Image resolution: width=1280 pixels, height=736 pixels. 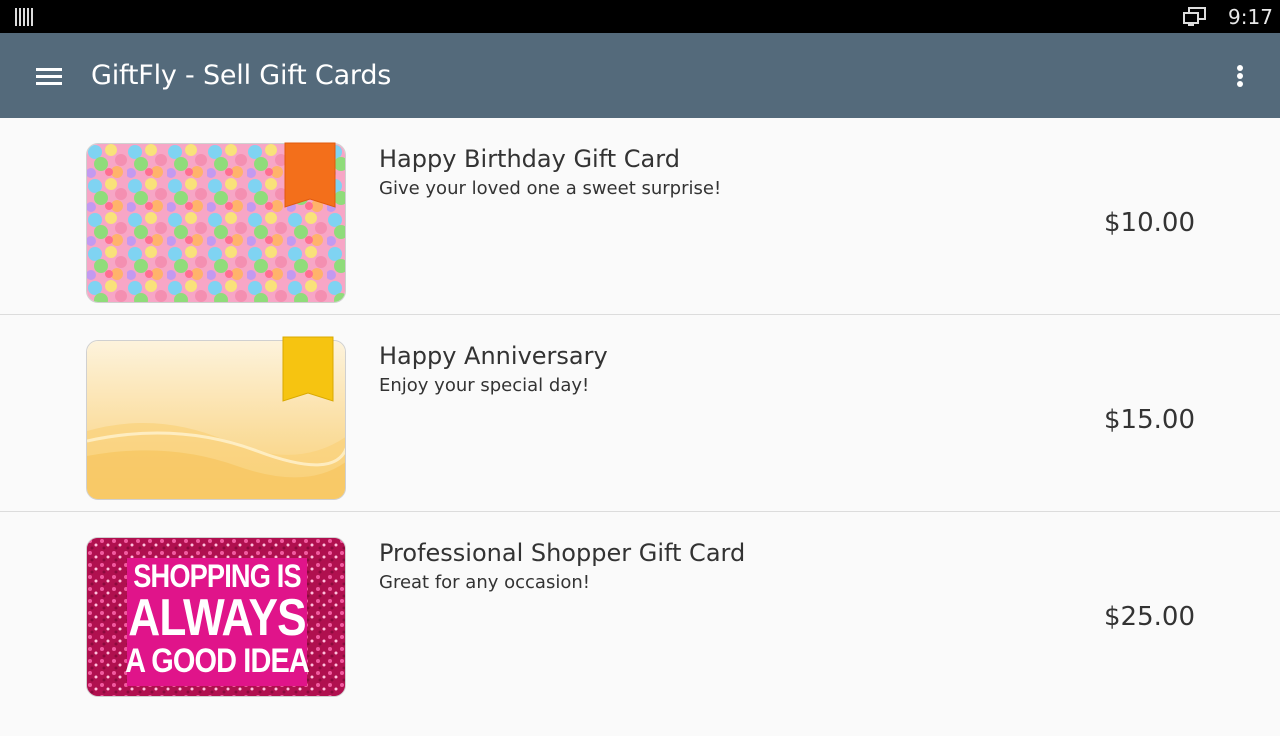 What do you see at coordinates (484, 582) in the screenshot?
I see `card-description: Great for any occasion!` at bounding box center [484, 582].